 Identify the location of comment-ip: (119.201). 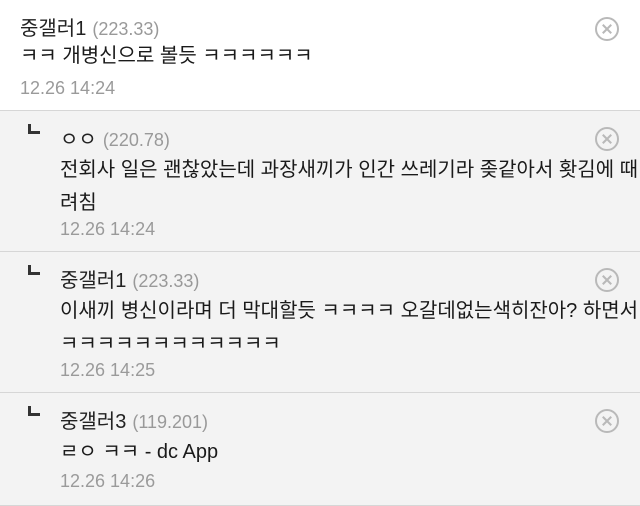
(170, 422).